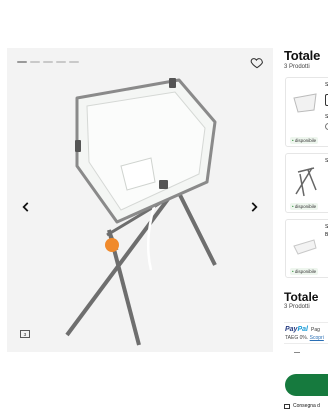 This screenshot has width=328, height=410. Describe the element at coordinates (297, 67) in the screenshot. I see `cart-count: 3 Prodotti` at that location.